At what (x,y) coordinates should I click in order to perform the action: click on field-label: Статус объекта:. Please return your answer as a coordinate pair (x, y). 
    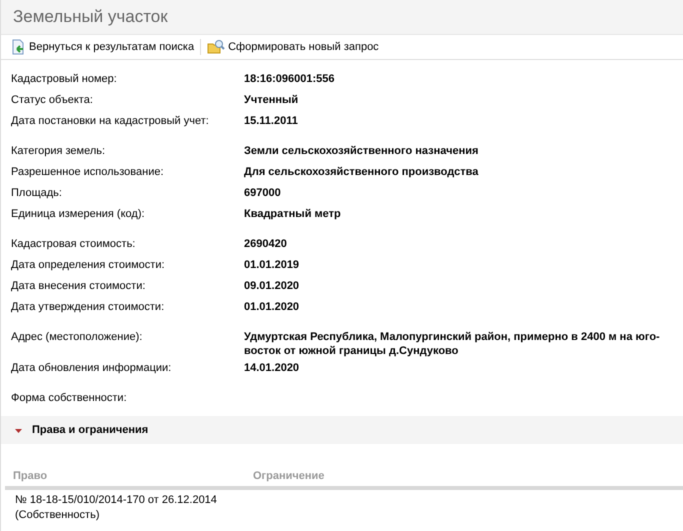
    Looking at the image, I should click on (52, 100).